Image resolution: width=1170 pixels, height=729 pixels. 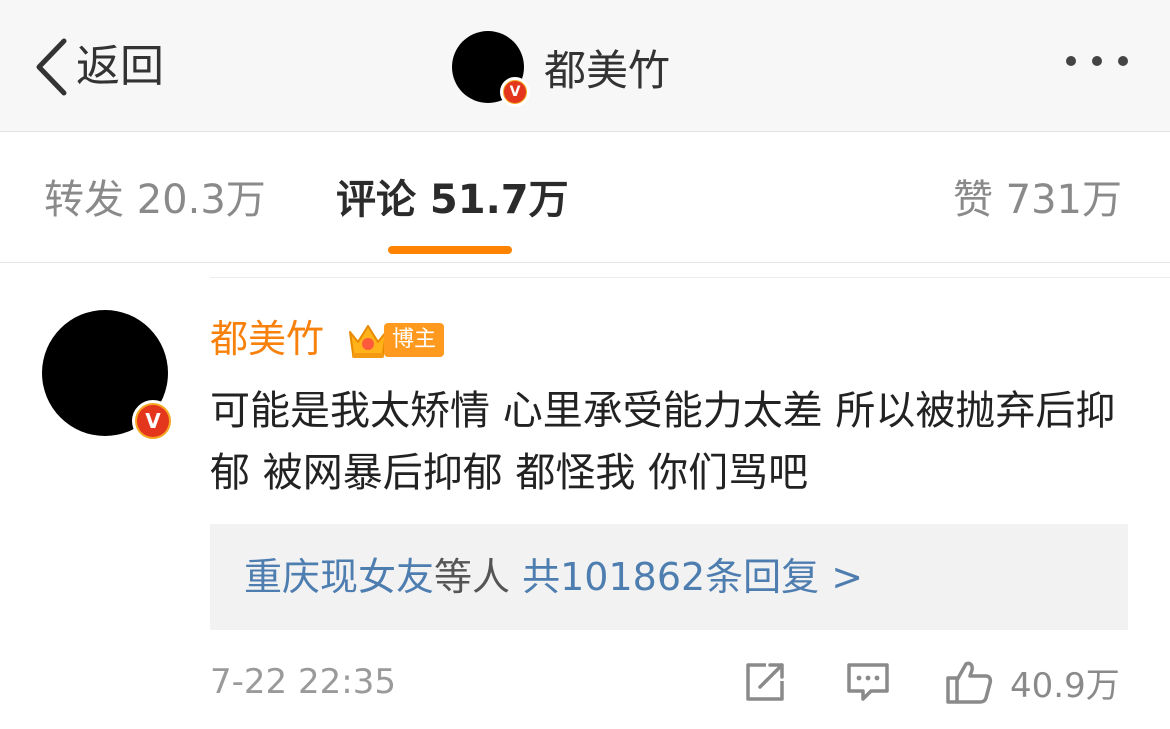 What do you see at coordinates (414, 340) in the screenshot?
I see `author-tag-label: 博主` at bounding box center [414, 340].